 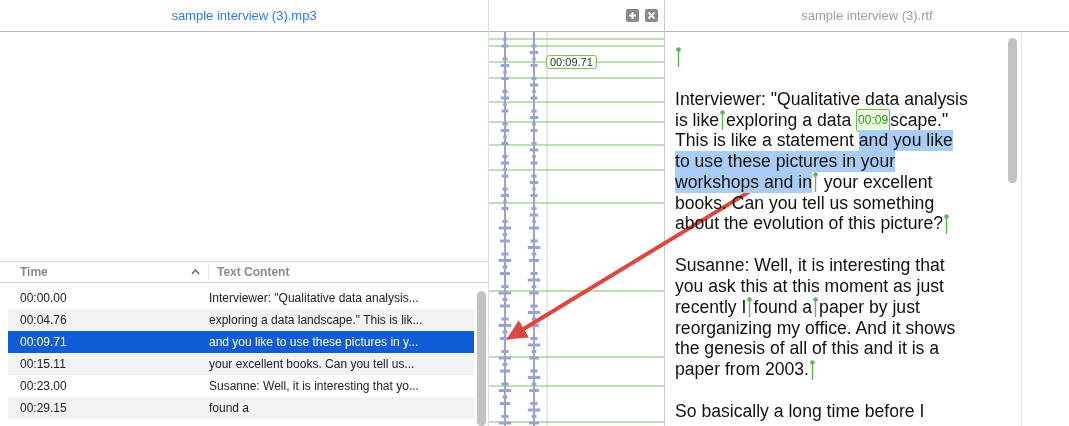 I want to click on timestamp-tag: 00:09, so click(x=873, y=120).